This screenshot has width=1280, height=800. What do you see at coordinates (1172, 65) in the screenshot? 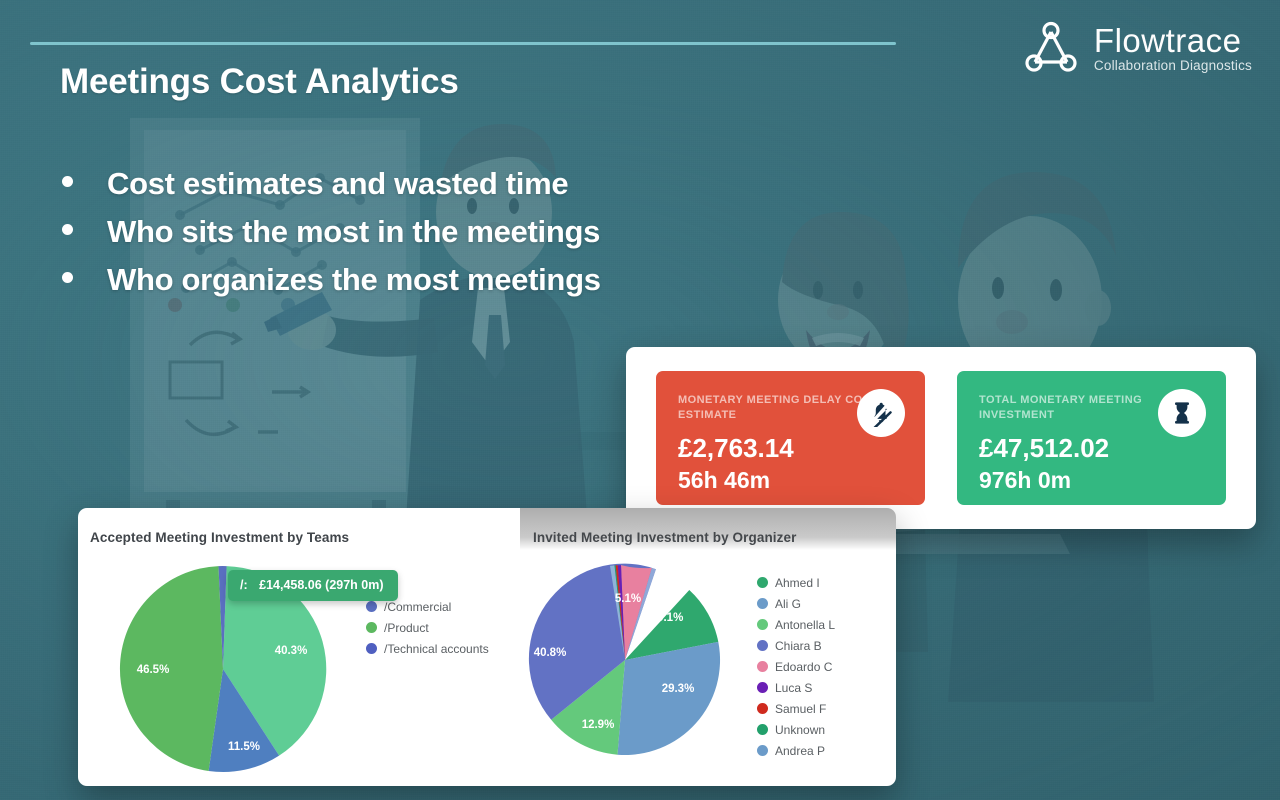
I see `logo-tagline: Collaboration Diagnostics` at bounding box center [1172, 65].